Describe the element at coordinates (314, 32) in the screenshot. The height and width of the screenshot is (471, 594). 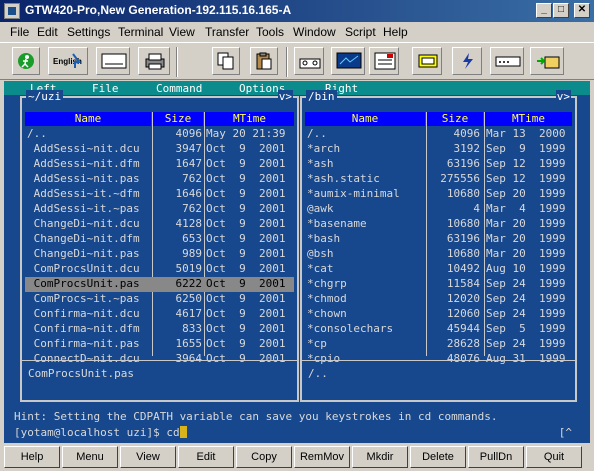
I see `menu-window: Window` at that location.